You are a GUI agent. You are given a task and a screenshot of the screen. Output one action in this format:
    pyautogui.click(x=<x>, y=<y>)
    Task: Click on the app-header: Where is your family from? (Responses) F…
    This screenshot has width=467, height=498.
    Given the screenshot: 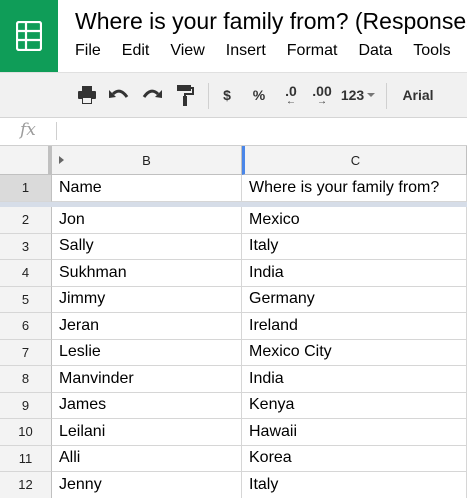 What is the action you would take?
    pyautogui.click(x=233, y=36)
    